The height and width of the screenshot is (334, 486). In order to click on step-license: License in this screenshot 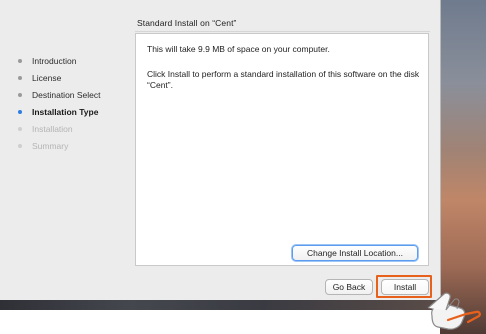, I will do `click(59, 77)`.